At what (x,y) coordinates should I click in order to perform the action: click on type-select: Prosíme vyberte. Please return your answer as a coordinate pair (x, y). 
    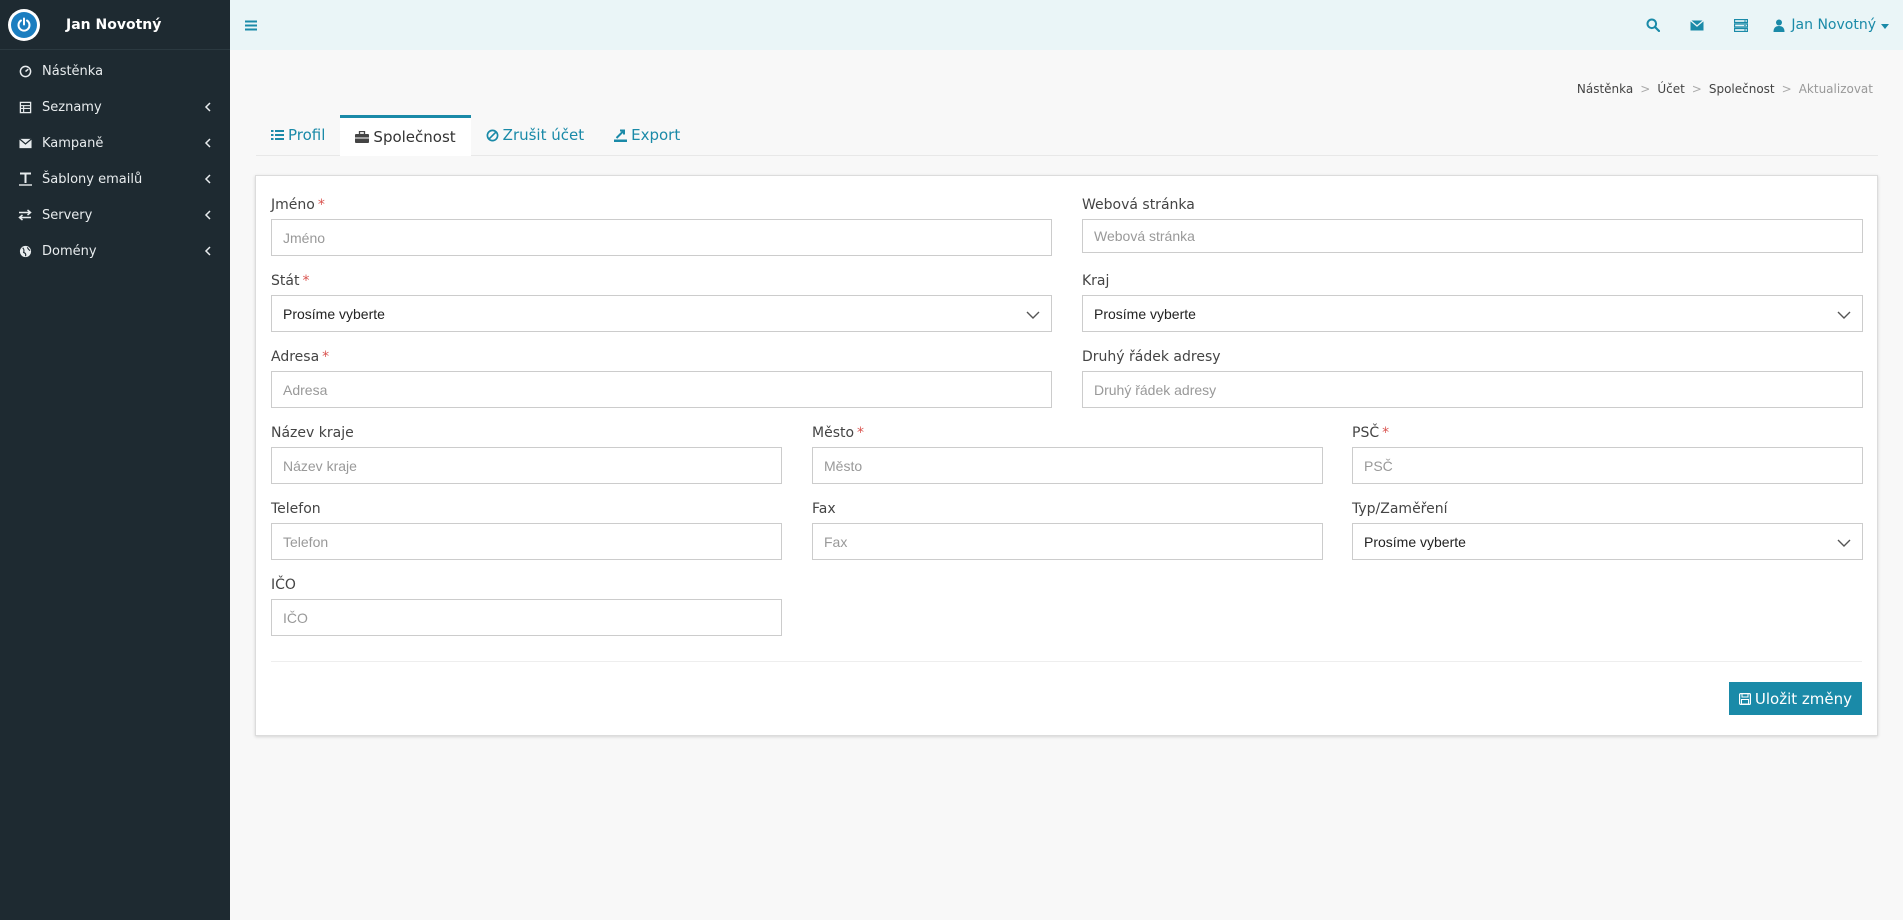
    Looking at the image, I should click on (1607, 541).